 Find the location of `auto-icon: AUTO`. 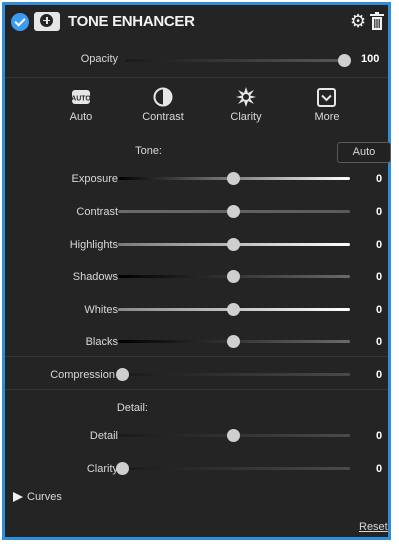

auto-icon: AUTO is located at coordinates (81, 97).